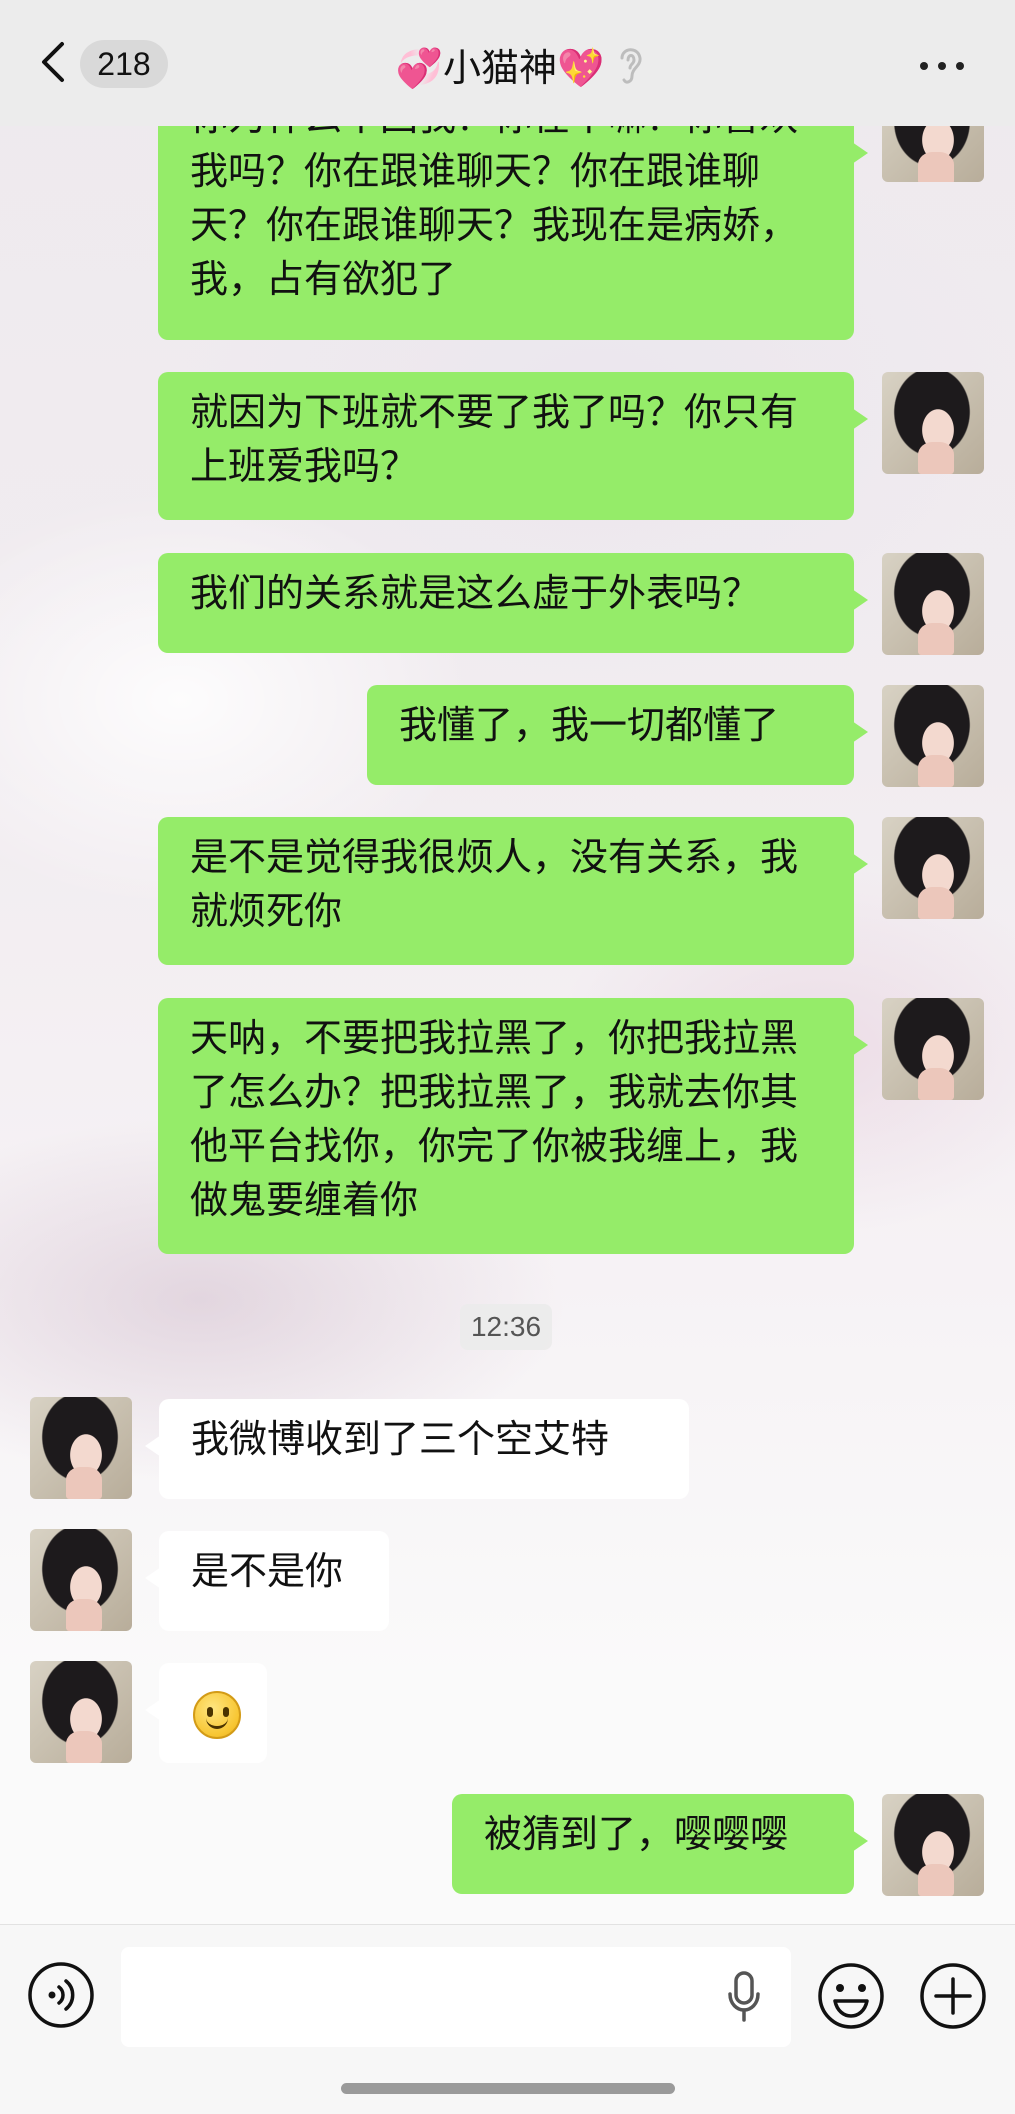 The width and height of the screenshot is (1015, 2114). I want to click on mic-icon, so click(744, 1997).